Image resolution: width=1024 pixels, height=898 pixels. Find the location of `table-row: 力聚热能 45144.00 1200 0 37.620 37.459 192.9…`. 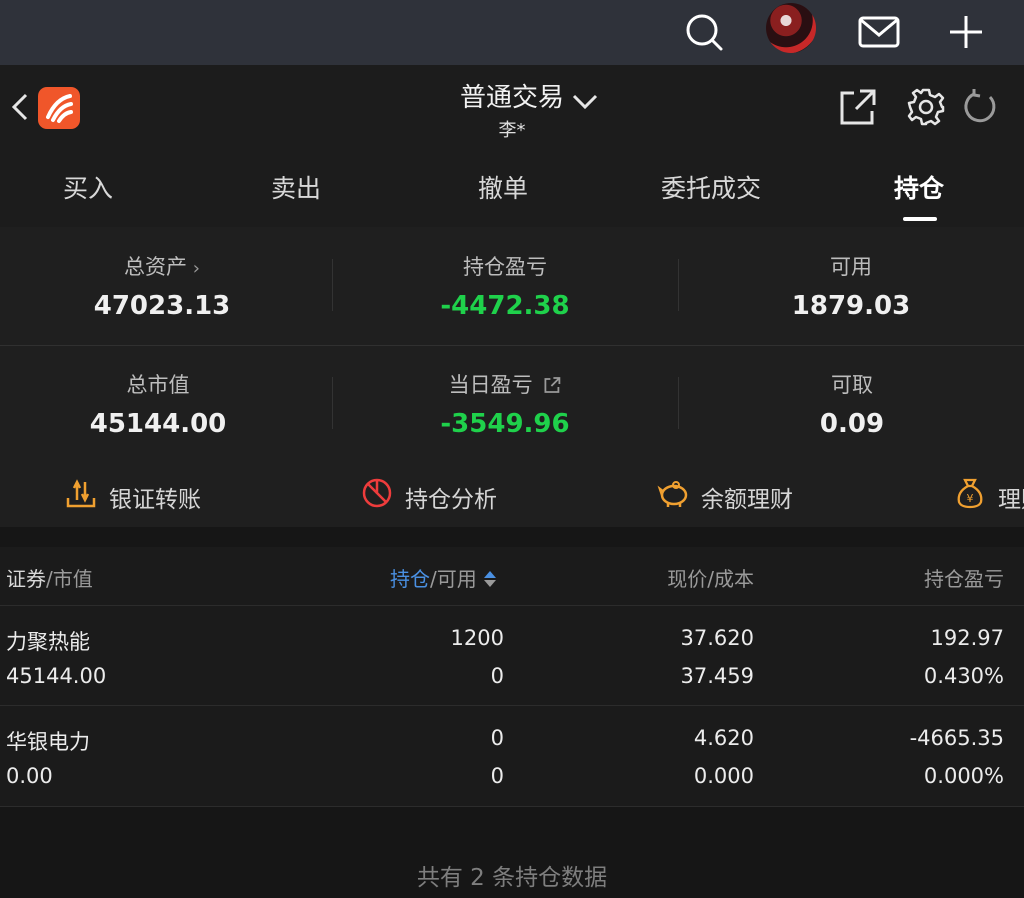

table-row: 力聚热能 45144.00 1200 0 37.620 37.459 192.9… is located at coordinates (512, 655).